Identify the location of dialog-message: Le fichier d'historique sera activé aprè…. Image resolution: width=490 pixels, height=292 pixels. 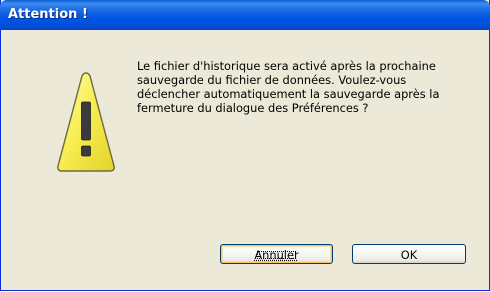
(302, 87).